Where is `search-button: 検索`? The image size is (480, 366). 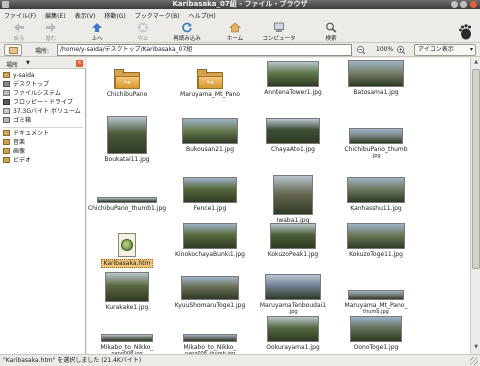
search-button: 検索 is located at coordinates (331, 32).